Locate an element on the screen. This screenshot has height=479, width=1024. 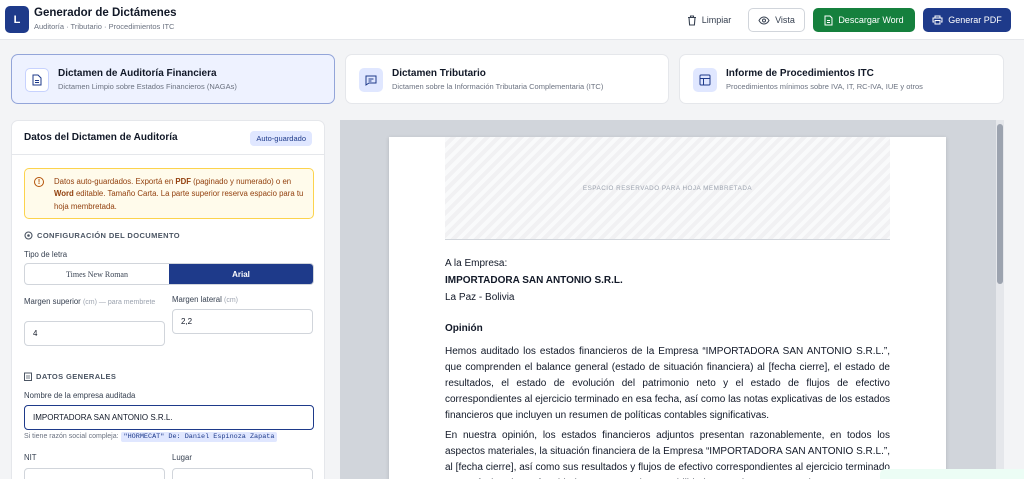
app-logo: L is located at coordinates (17, 19).